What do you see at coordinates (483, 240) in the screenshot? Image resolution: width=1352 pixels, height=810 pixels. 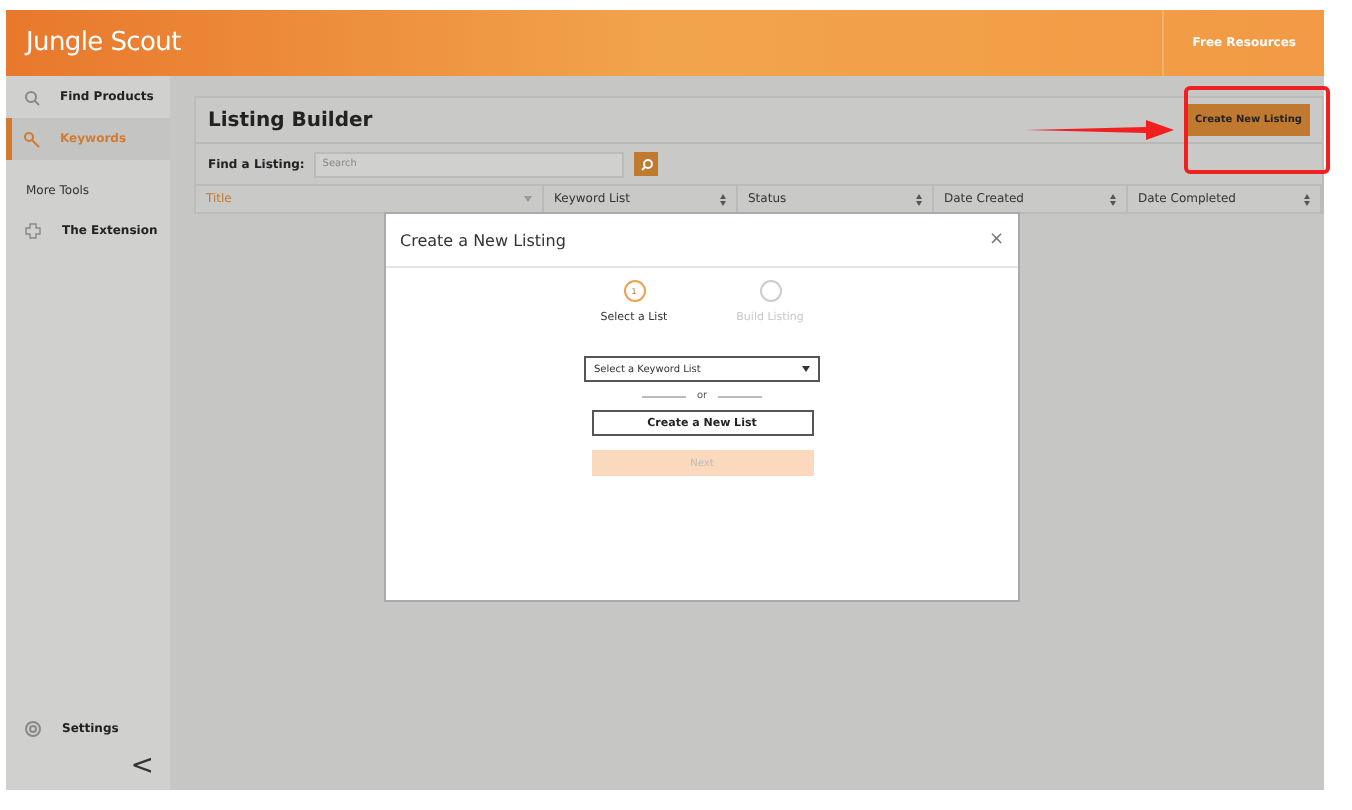 I see `modal-title: Create a New Listing` at bounding box center [483, 240].